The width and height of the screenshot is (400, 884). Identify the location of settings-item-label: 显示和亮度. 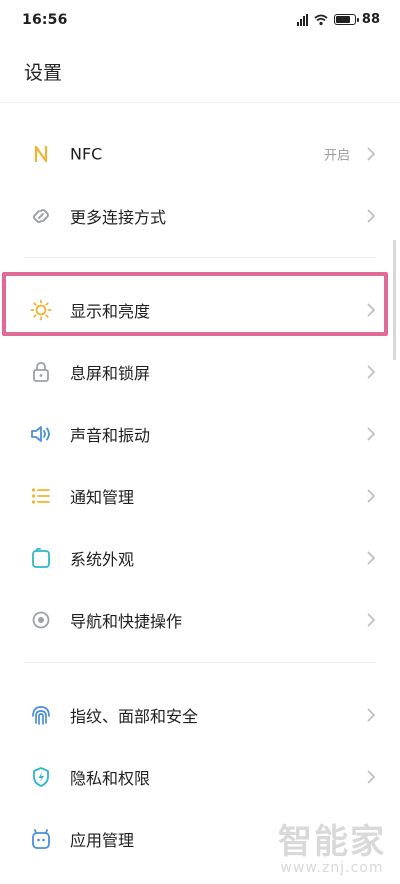
(110, 311).